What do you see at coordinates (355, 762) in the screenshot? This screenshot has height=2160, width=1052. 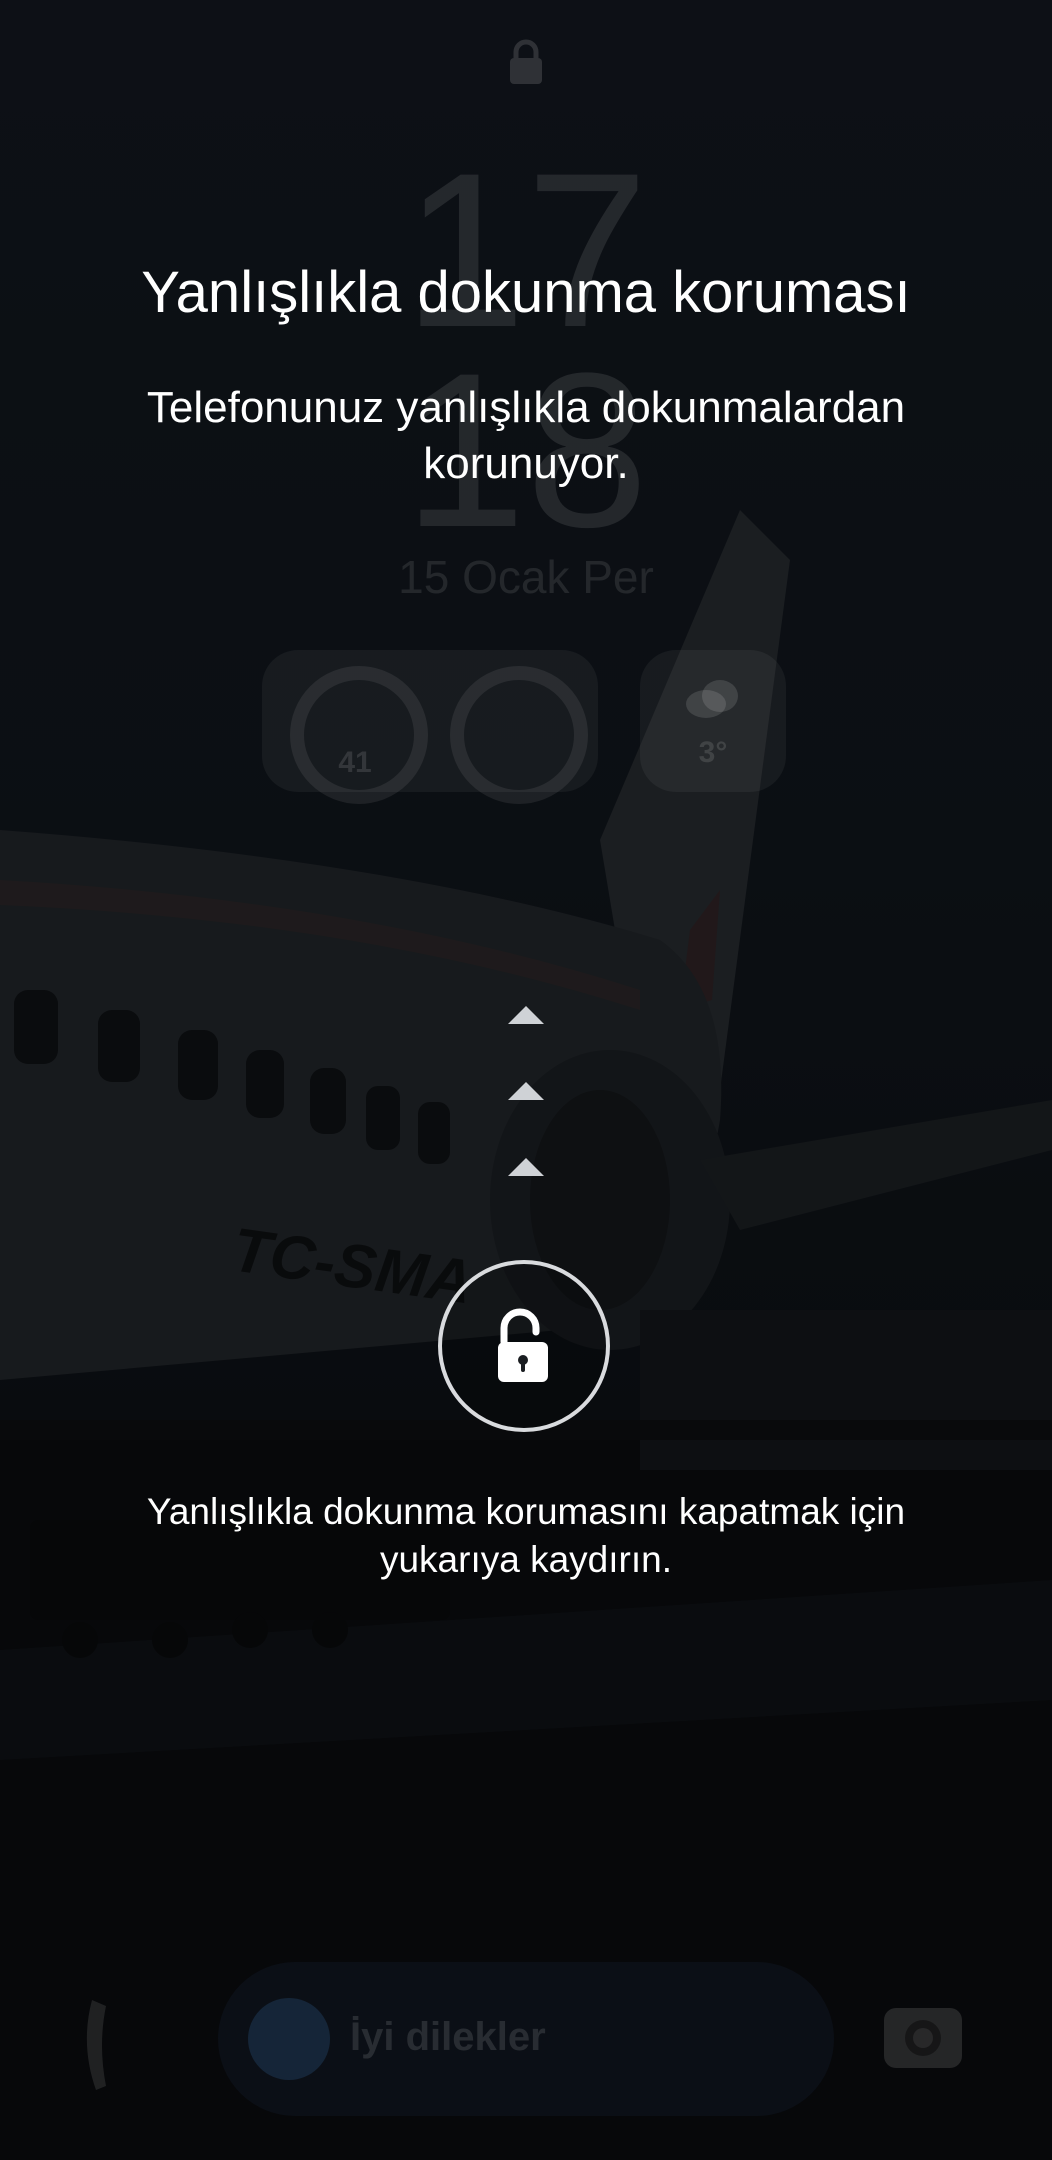 I see `battery-level: 41` at bounding box center [355, 762].